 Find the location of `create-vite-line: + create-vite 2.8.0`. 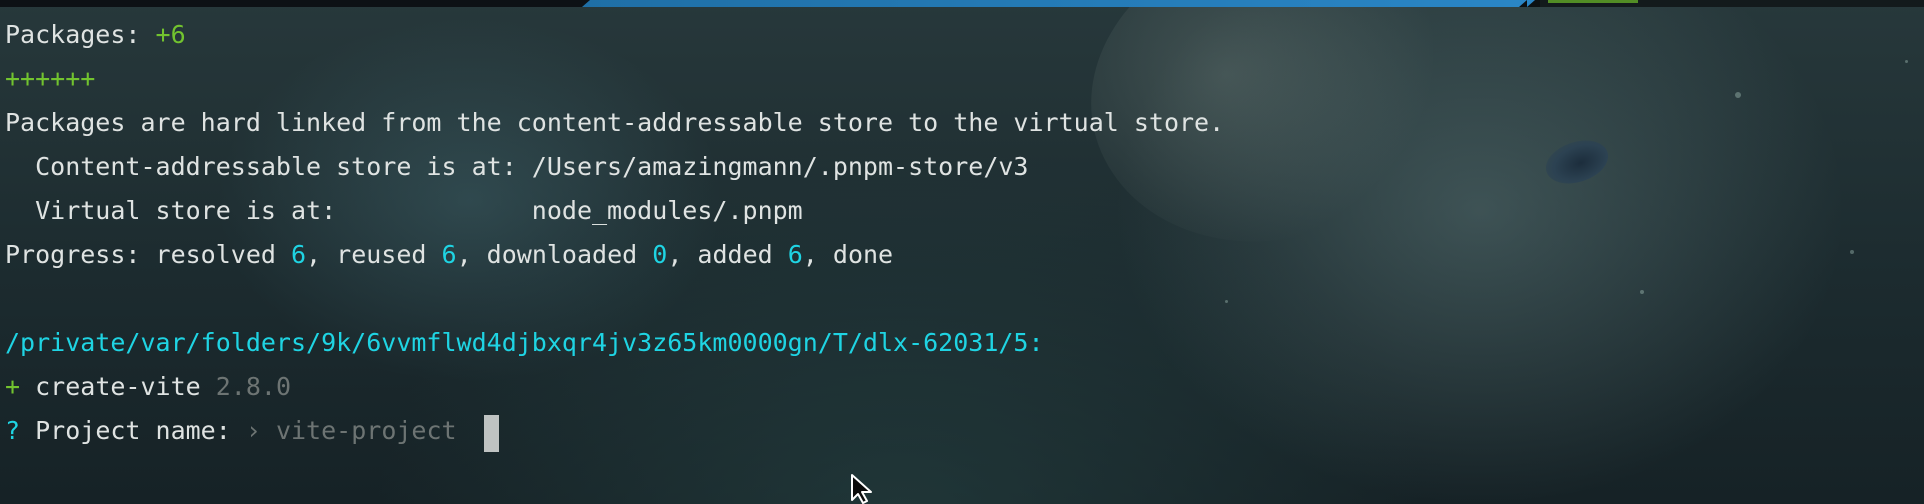

create-vite-line: + create-vite 2.8.0 is located at coordinates (148, 387).